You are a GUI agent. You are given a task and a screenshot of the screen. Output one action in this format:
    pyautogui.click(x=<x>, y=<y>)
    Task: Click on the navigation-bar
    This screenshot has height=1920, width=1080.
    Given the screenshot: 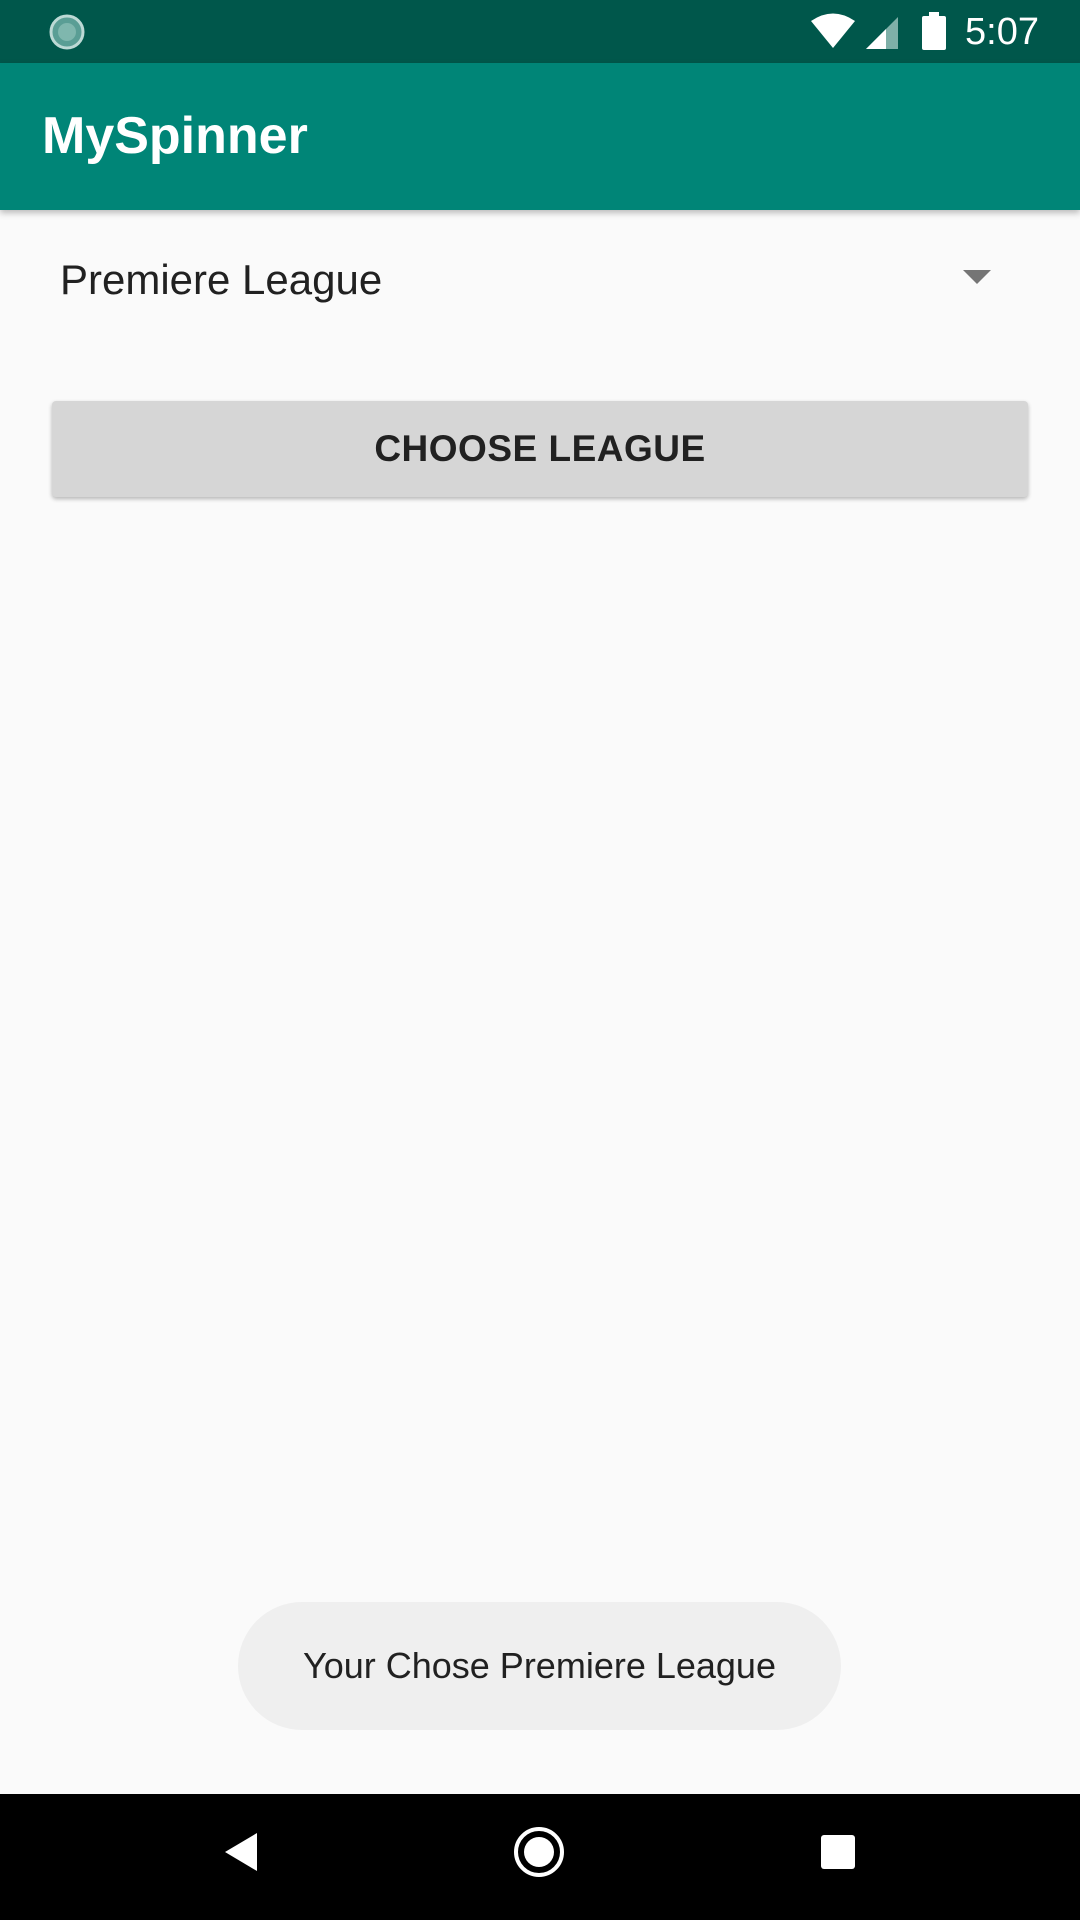 What is the action you would take?
    pyautogui.click(x=540, y=1857)
    